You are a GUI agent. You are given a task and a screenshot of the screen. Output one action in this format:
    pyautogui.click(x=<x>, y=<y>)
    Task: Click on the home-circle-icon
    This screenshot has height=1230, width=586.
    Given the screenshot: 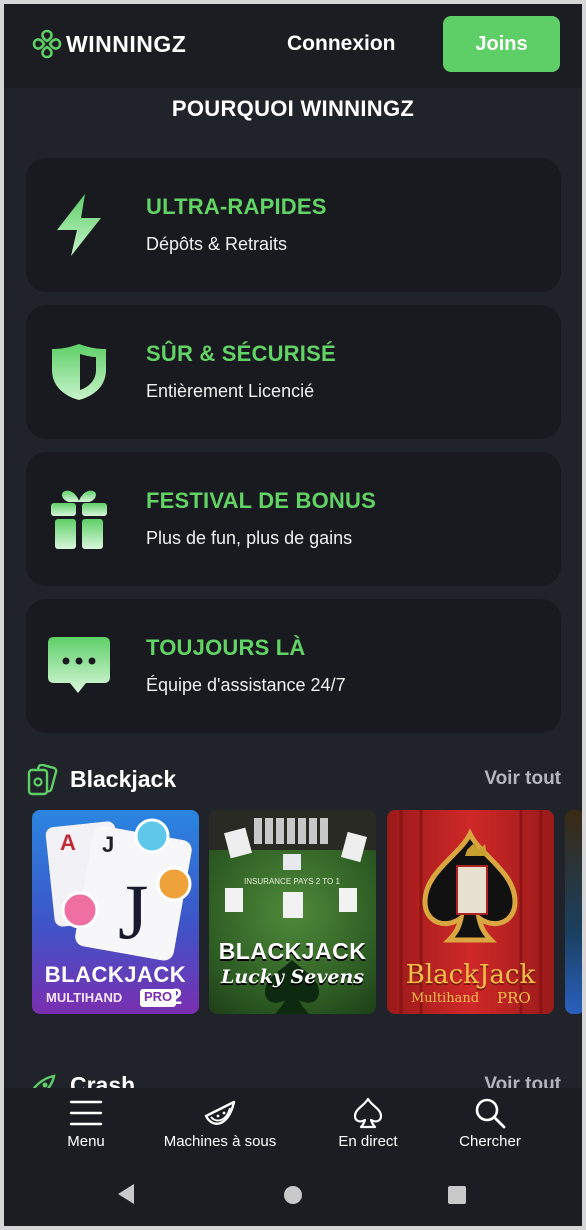 What is the action you would take?
    pyautogui.click(x=293, y=1195)
    